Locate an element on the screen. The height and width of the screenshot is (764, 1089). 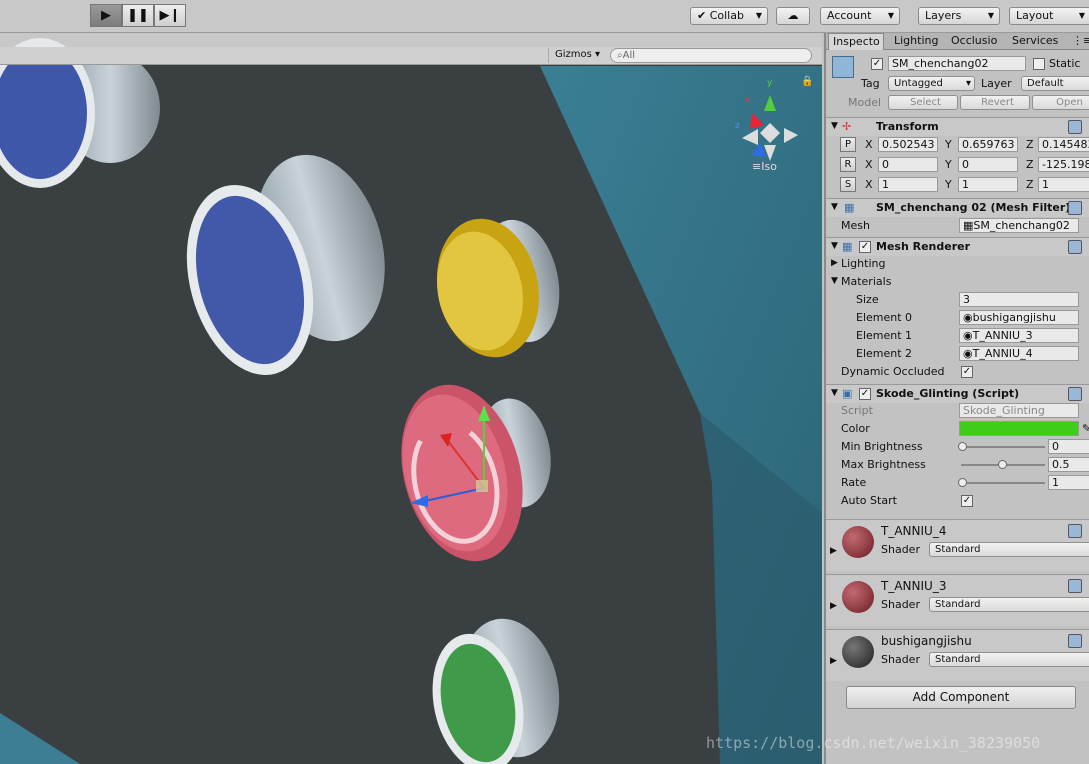
material-preview-icon is located at coordinates (858, 652).